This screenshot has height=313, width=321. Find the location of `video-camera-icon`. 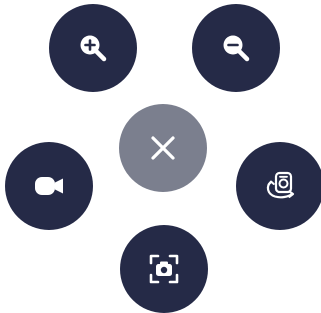

video-camera-icon is located at coordinates (49, 186).